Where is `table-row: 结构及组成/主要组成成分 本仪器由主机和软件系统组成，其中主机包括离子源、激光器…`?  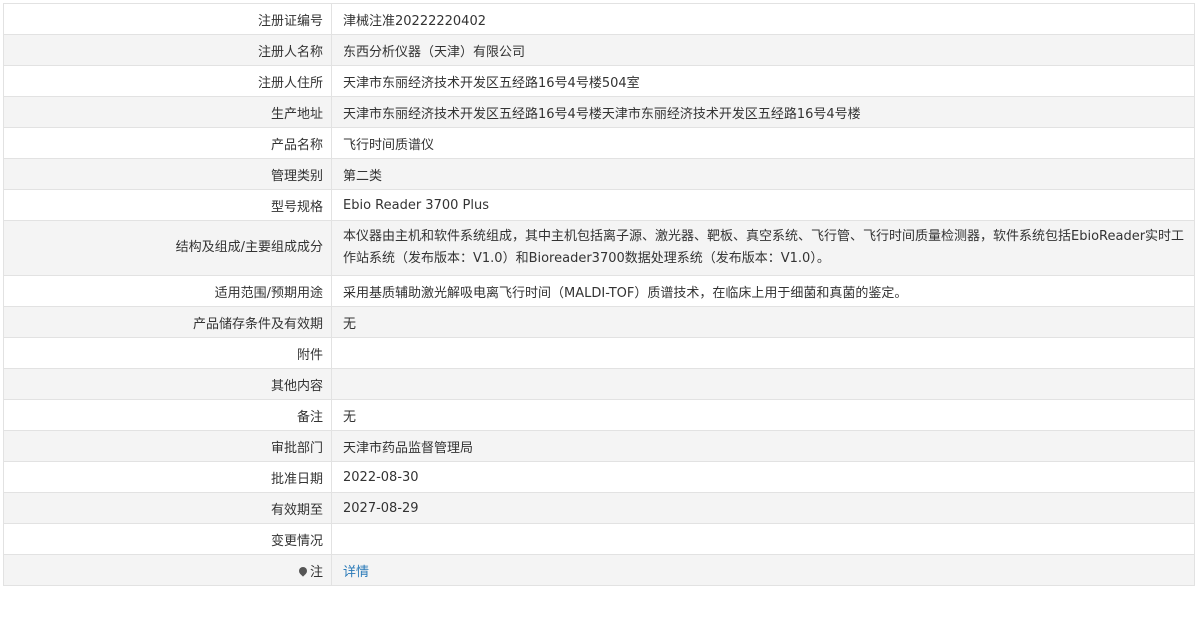 table-row: 结构及组成/主要组成成分 本仪器由主机和软件系统组成，其中主机包括离子源、激光器… is located at coordinates (599, 248).